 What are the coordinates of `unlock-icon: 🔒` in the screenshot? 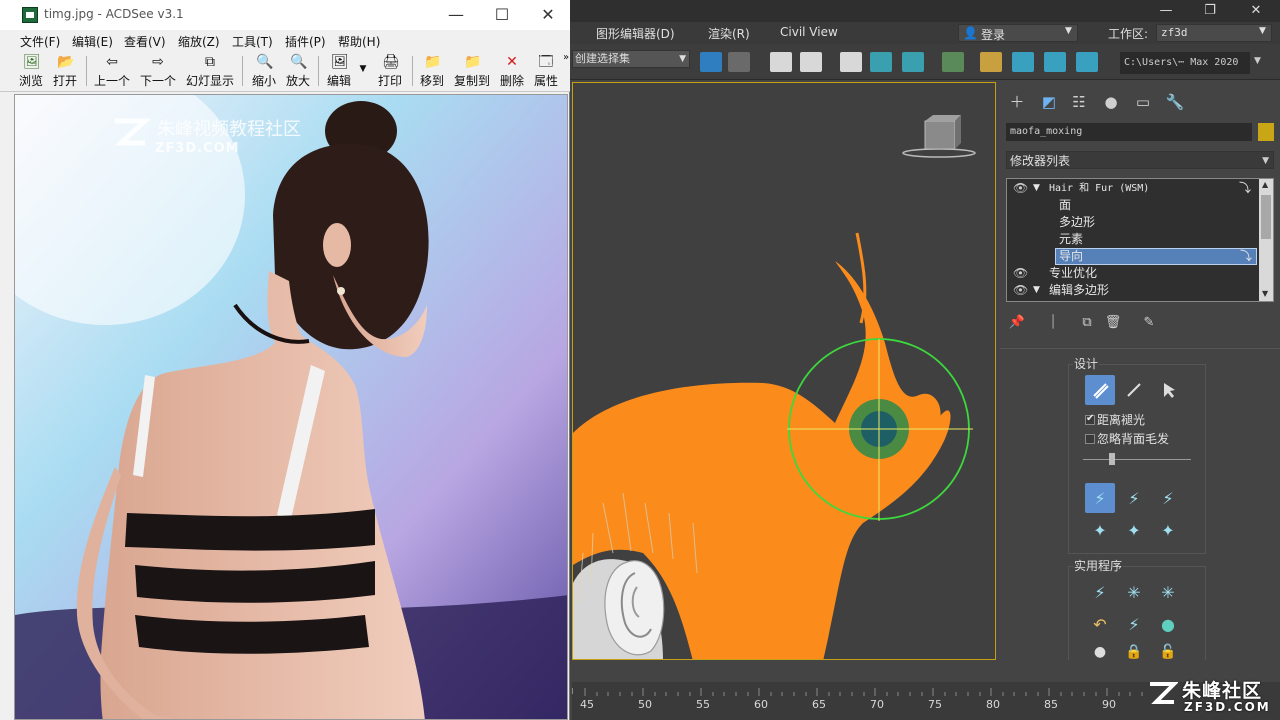 It's located at (1134, 652).